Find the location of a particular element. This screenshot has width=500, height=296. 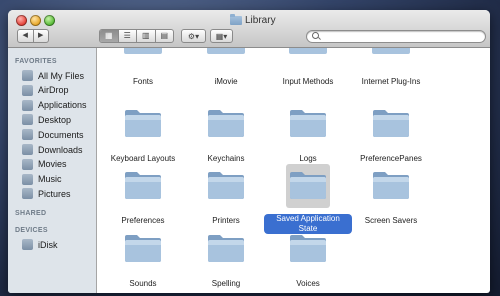

search-field is located at coordinates (396, 36).